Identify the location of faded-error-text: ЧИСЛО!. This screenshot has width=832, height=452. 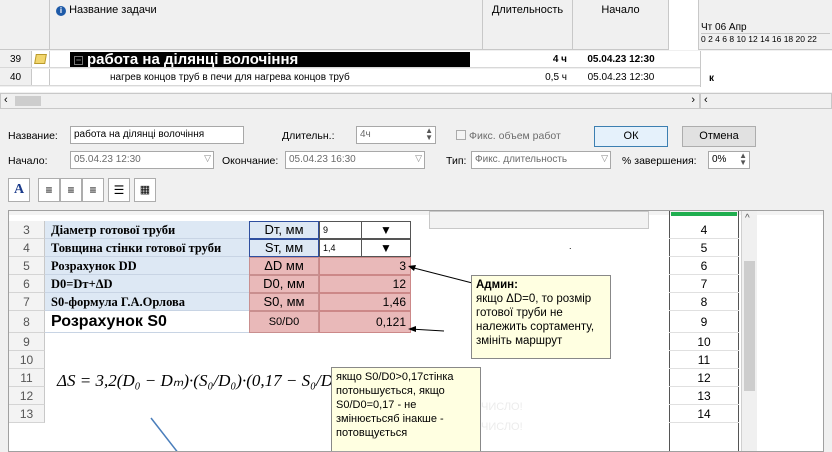
(502, 427).